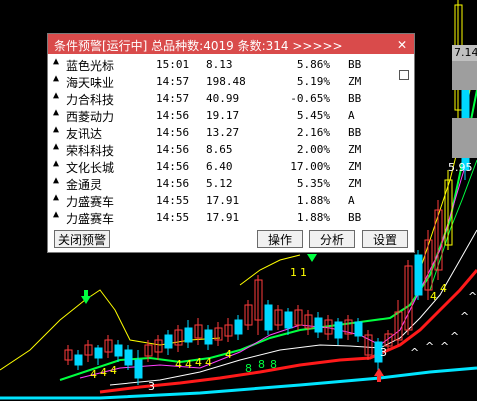 This screenshot has width=477, height=401. What do you see at coordinates (404, 141) in the screenshot?
I see `scrollbar` at bounding box center [404, 141].